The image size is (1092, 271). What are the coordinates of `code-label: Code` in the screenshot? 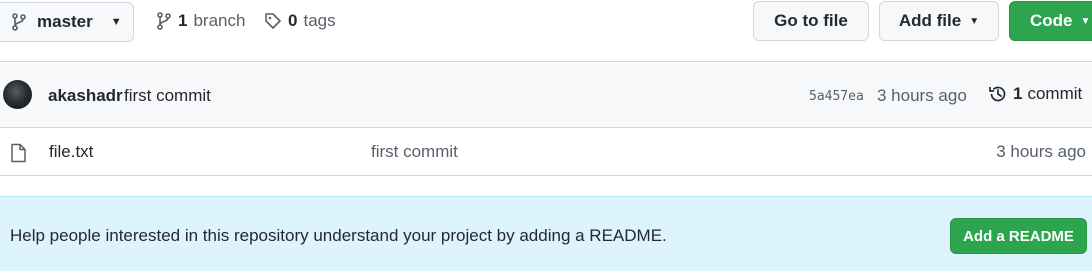 It's located at (1051, 20).